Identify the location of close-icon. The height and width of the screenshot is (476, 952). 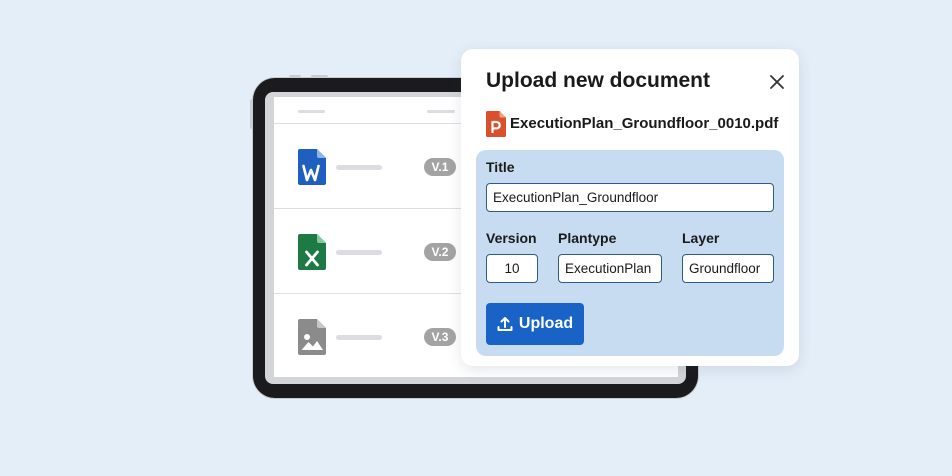
(777, 82).